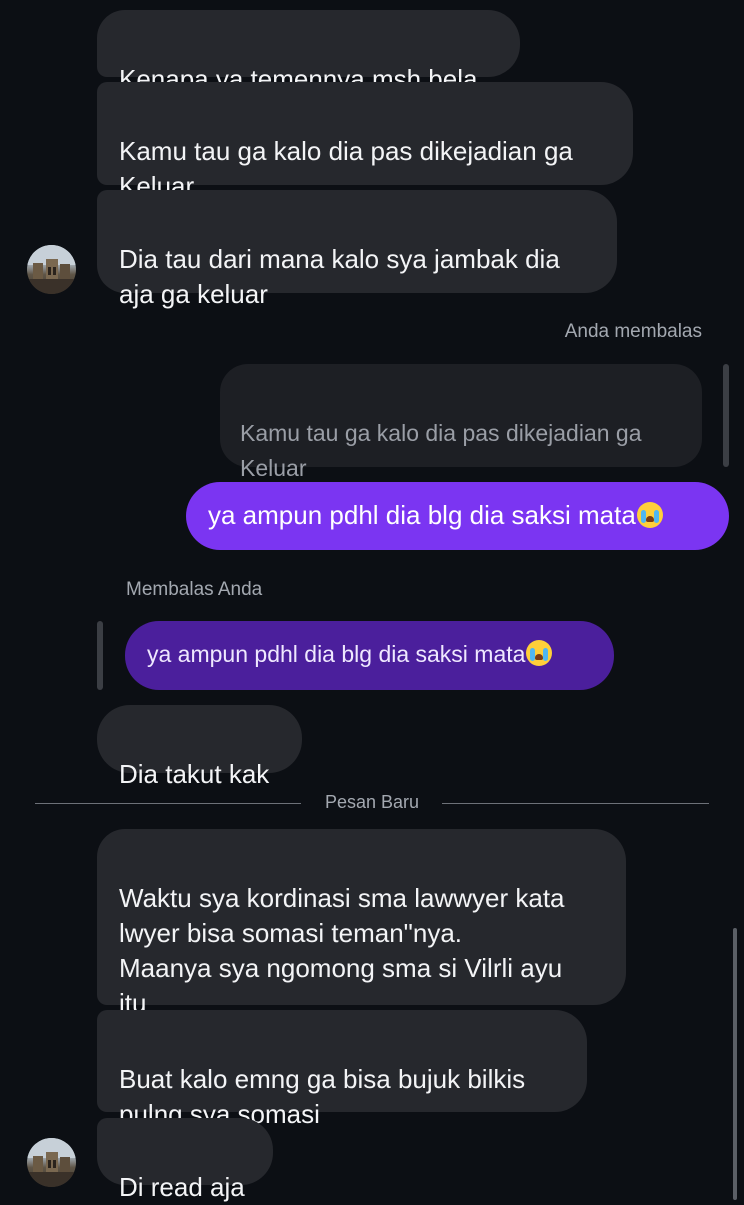  I want to click on divider-line, so click(575, 803).